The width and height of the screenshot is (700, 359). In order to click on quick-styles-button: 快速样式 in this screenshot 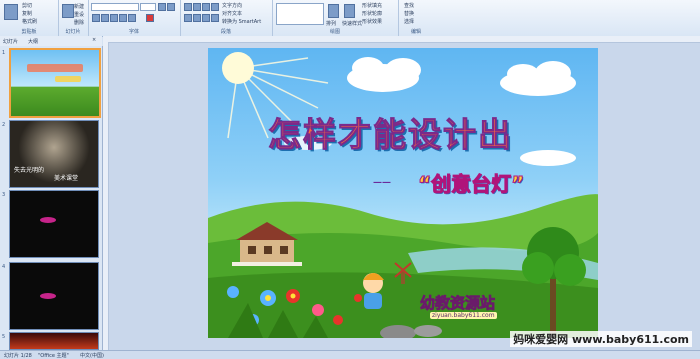, I will do `click(352, 23)`.